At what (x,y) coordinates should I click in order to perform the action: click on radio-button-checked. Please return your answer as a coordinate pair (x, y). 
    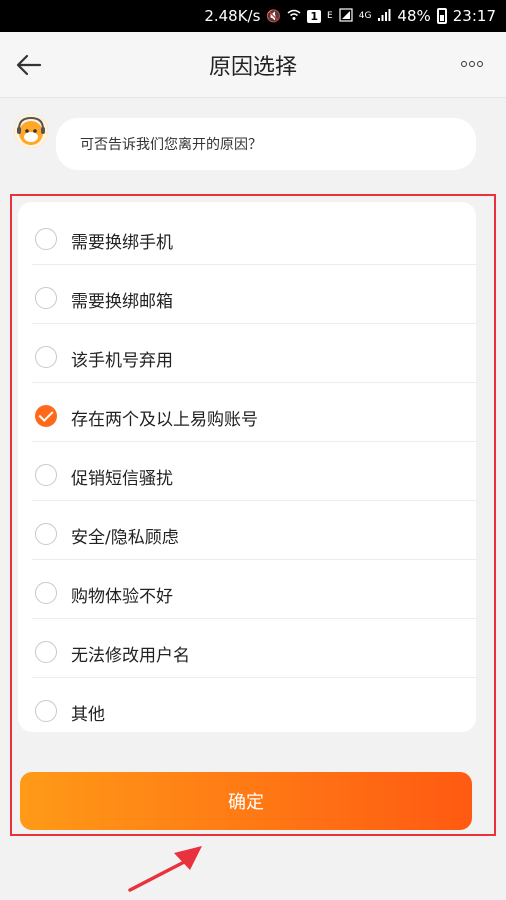
    Looking at the image, I should click on (46, 416).